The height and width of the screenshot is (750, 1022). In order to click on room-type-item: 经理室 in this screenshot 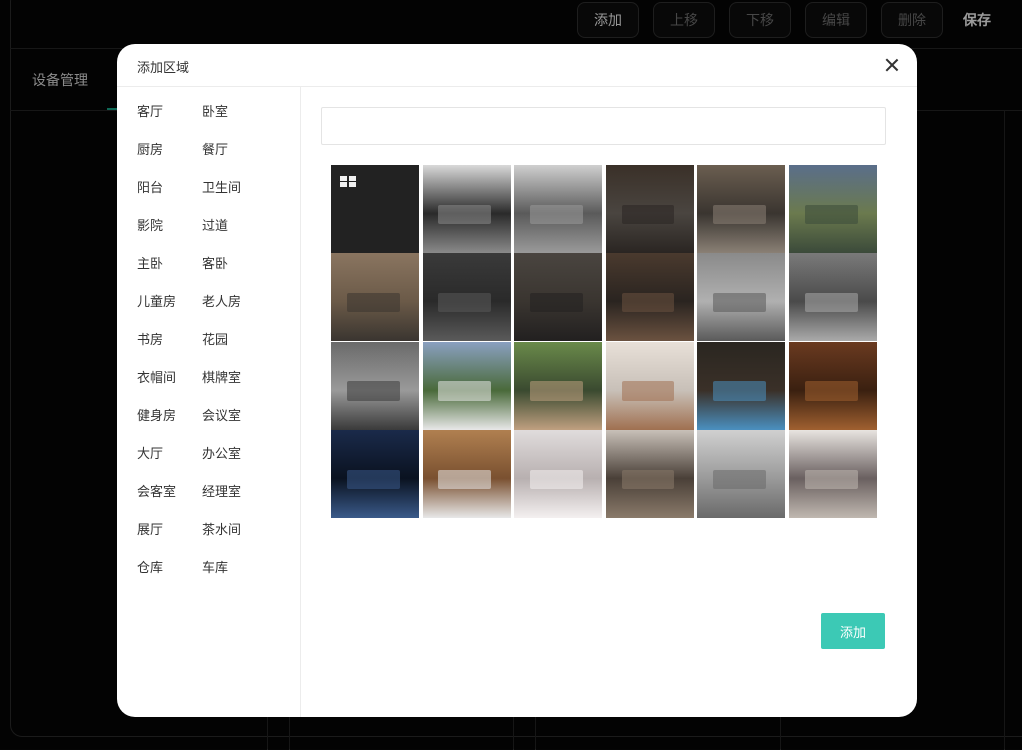, I will do `click(234, 493)`.